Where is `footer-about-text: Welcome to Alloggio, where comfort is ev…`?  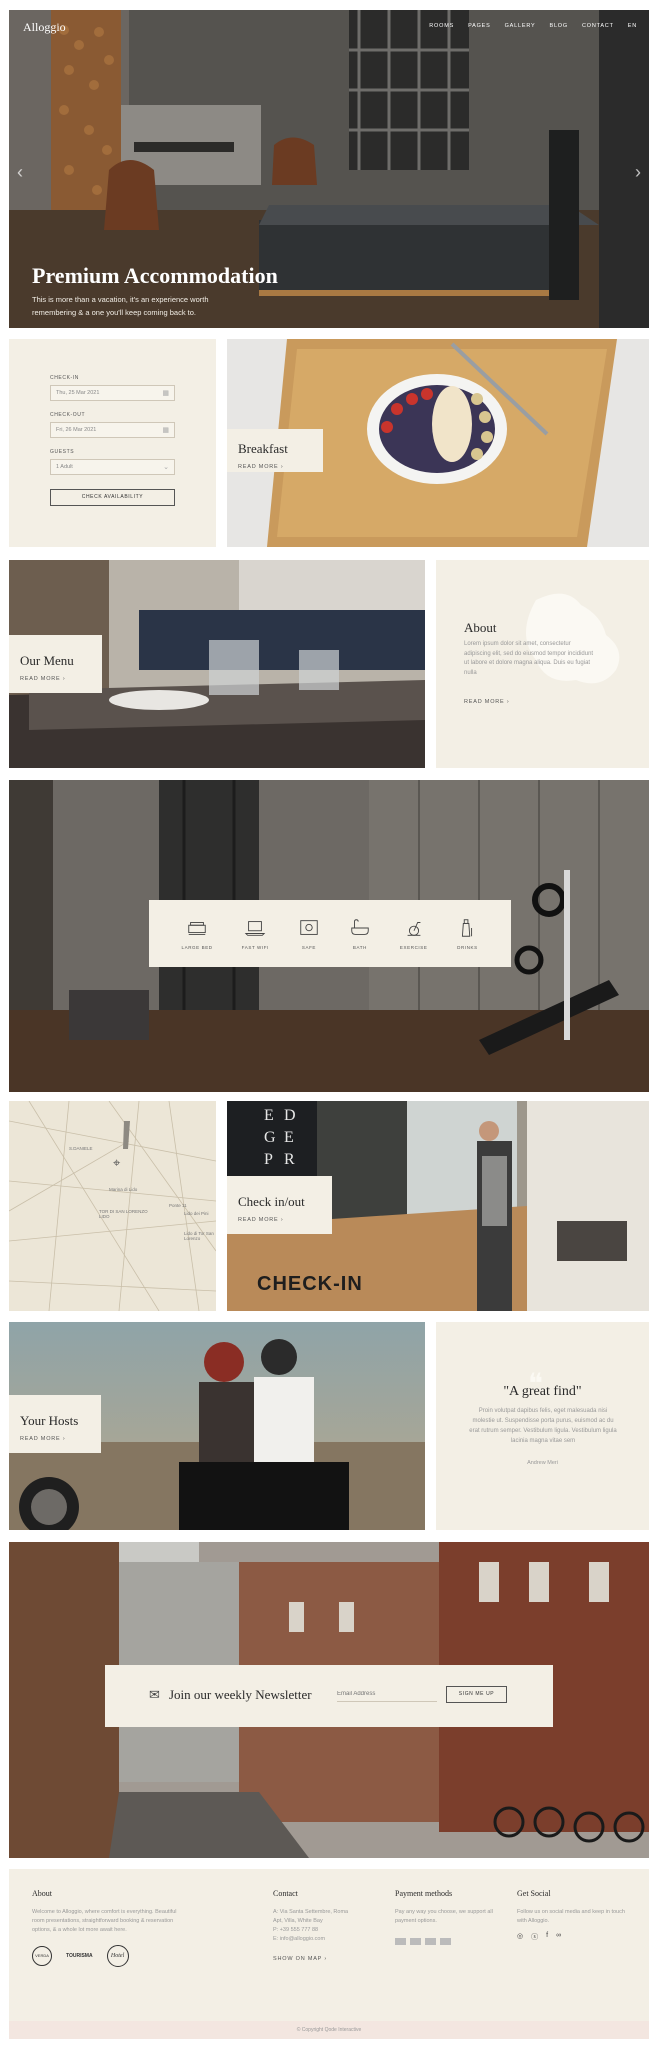 footer-about-text: Welcome to Alloggio, where comfort is ev… is located at coordinates (104, 1921).